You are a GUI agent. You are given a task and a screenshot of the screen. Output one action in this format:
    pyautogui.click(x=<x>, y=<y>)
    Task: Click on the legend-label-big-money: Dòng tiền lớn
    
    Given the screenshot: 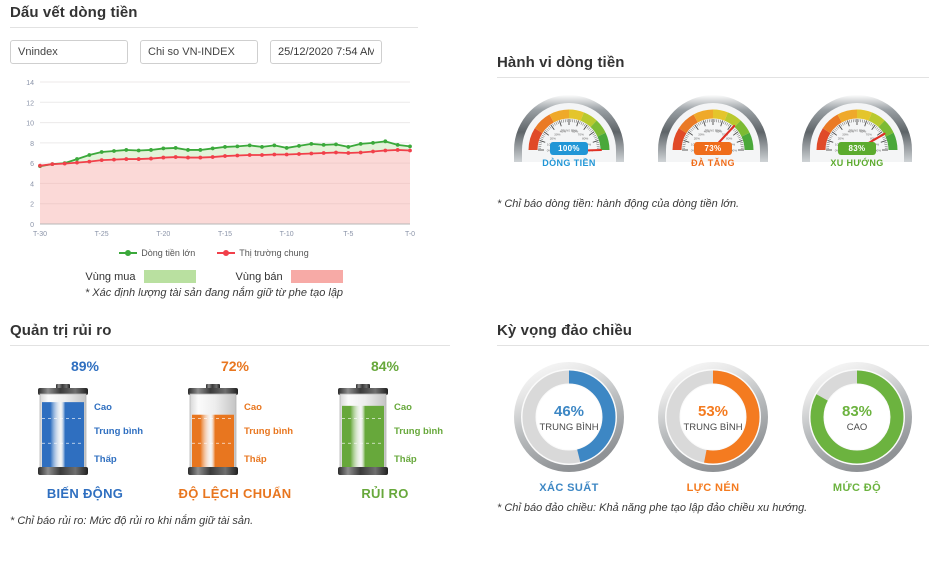 What is the action you would take?
    pyautogui.click(x=168, y=253)
    